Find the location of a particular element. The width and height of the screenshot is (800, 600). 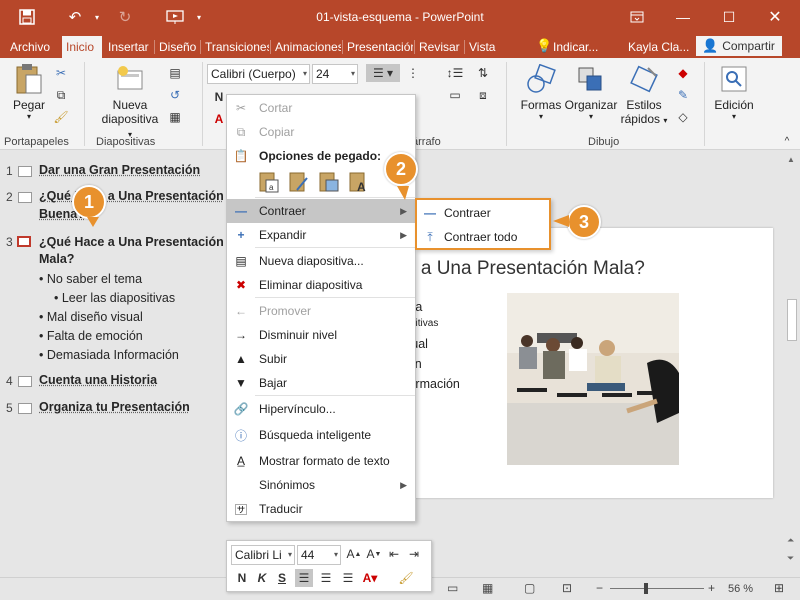

tab-transiciones: Transiciones is located at coordinates (235, 47).